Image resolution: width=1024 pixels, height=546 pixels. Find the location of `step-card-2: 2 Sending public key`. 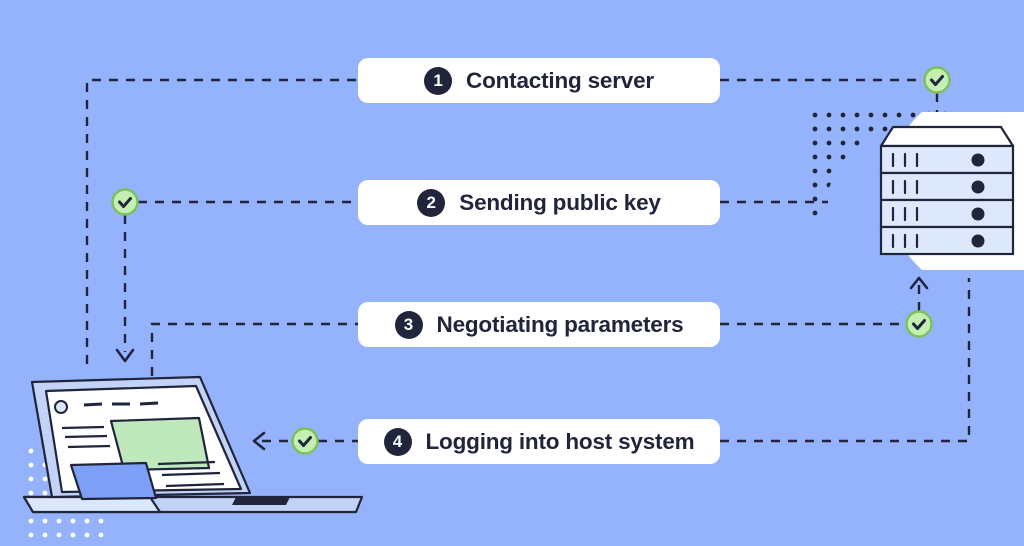

step-card-2: 2 Sending public key is located at coordinates (539, 202).